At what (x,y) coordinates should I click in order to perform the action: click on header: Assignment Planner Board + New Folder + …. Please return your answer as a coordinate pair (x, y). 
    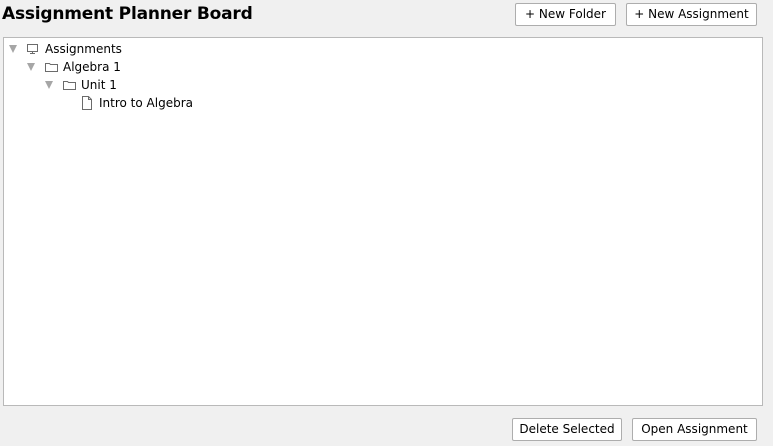
    Looking at the image, I should click on (386, 17).